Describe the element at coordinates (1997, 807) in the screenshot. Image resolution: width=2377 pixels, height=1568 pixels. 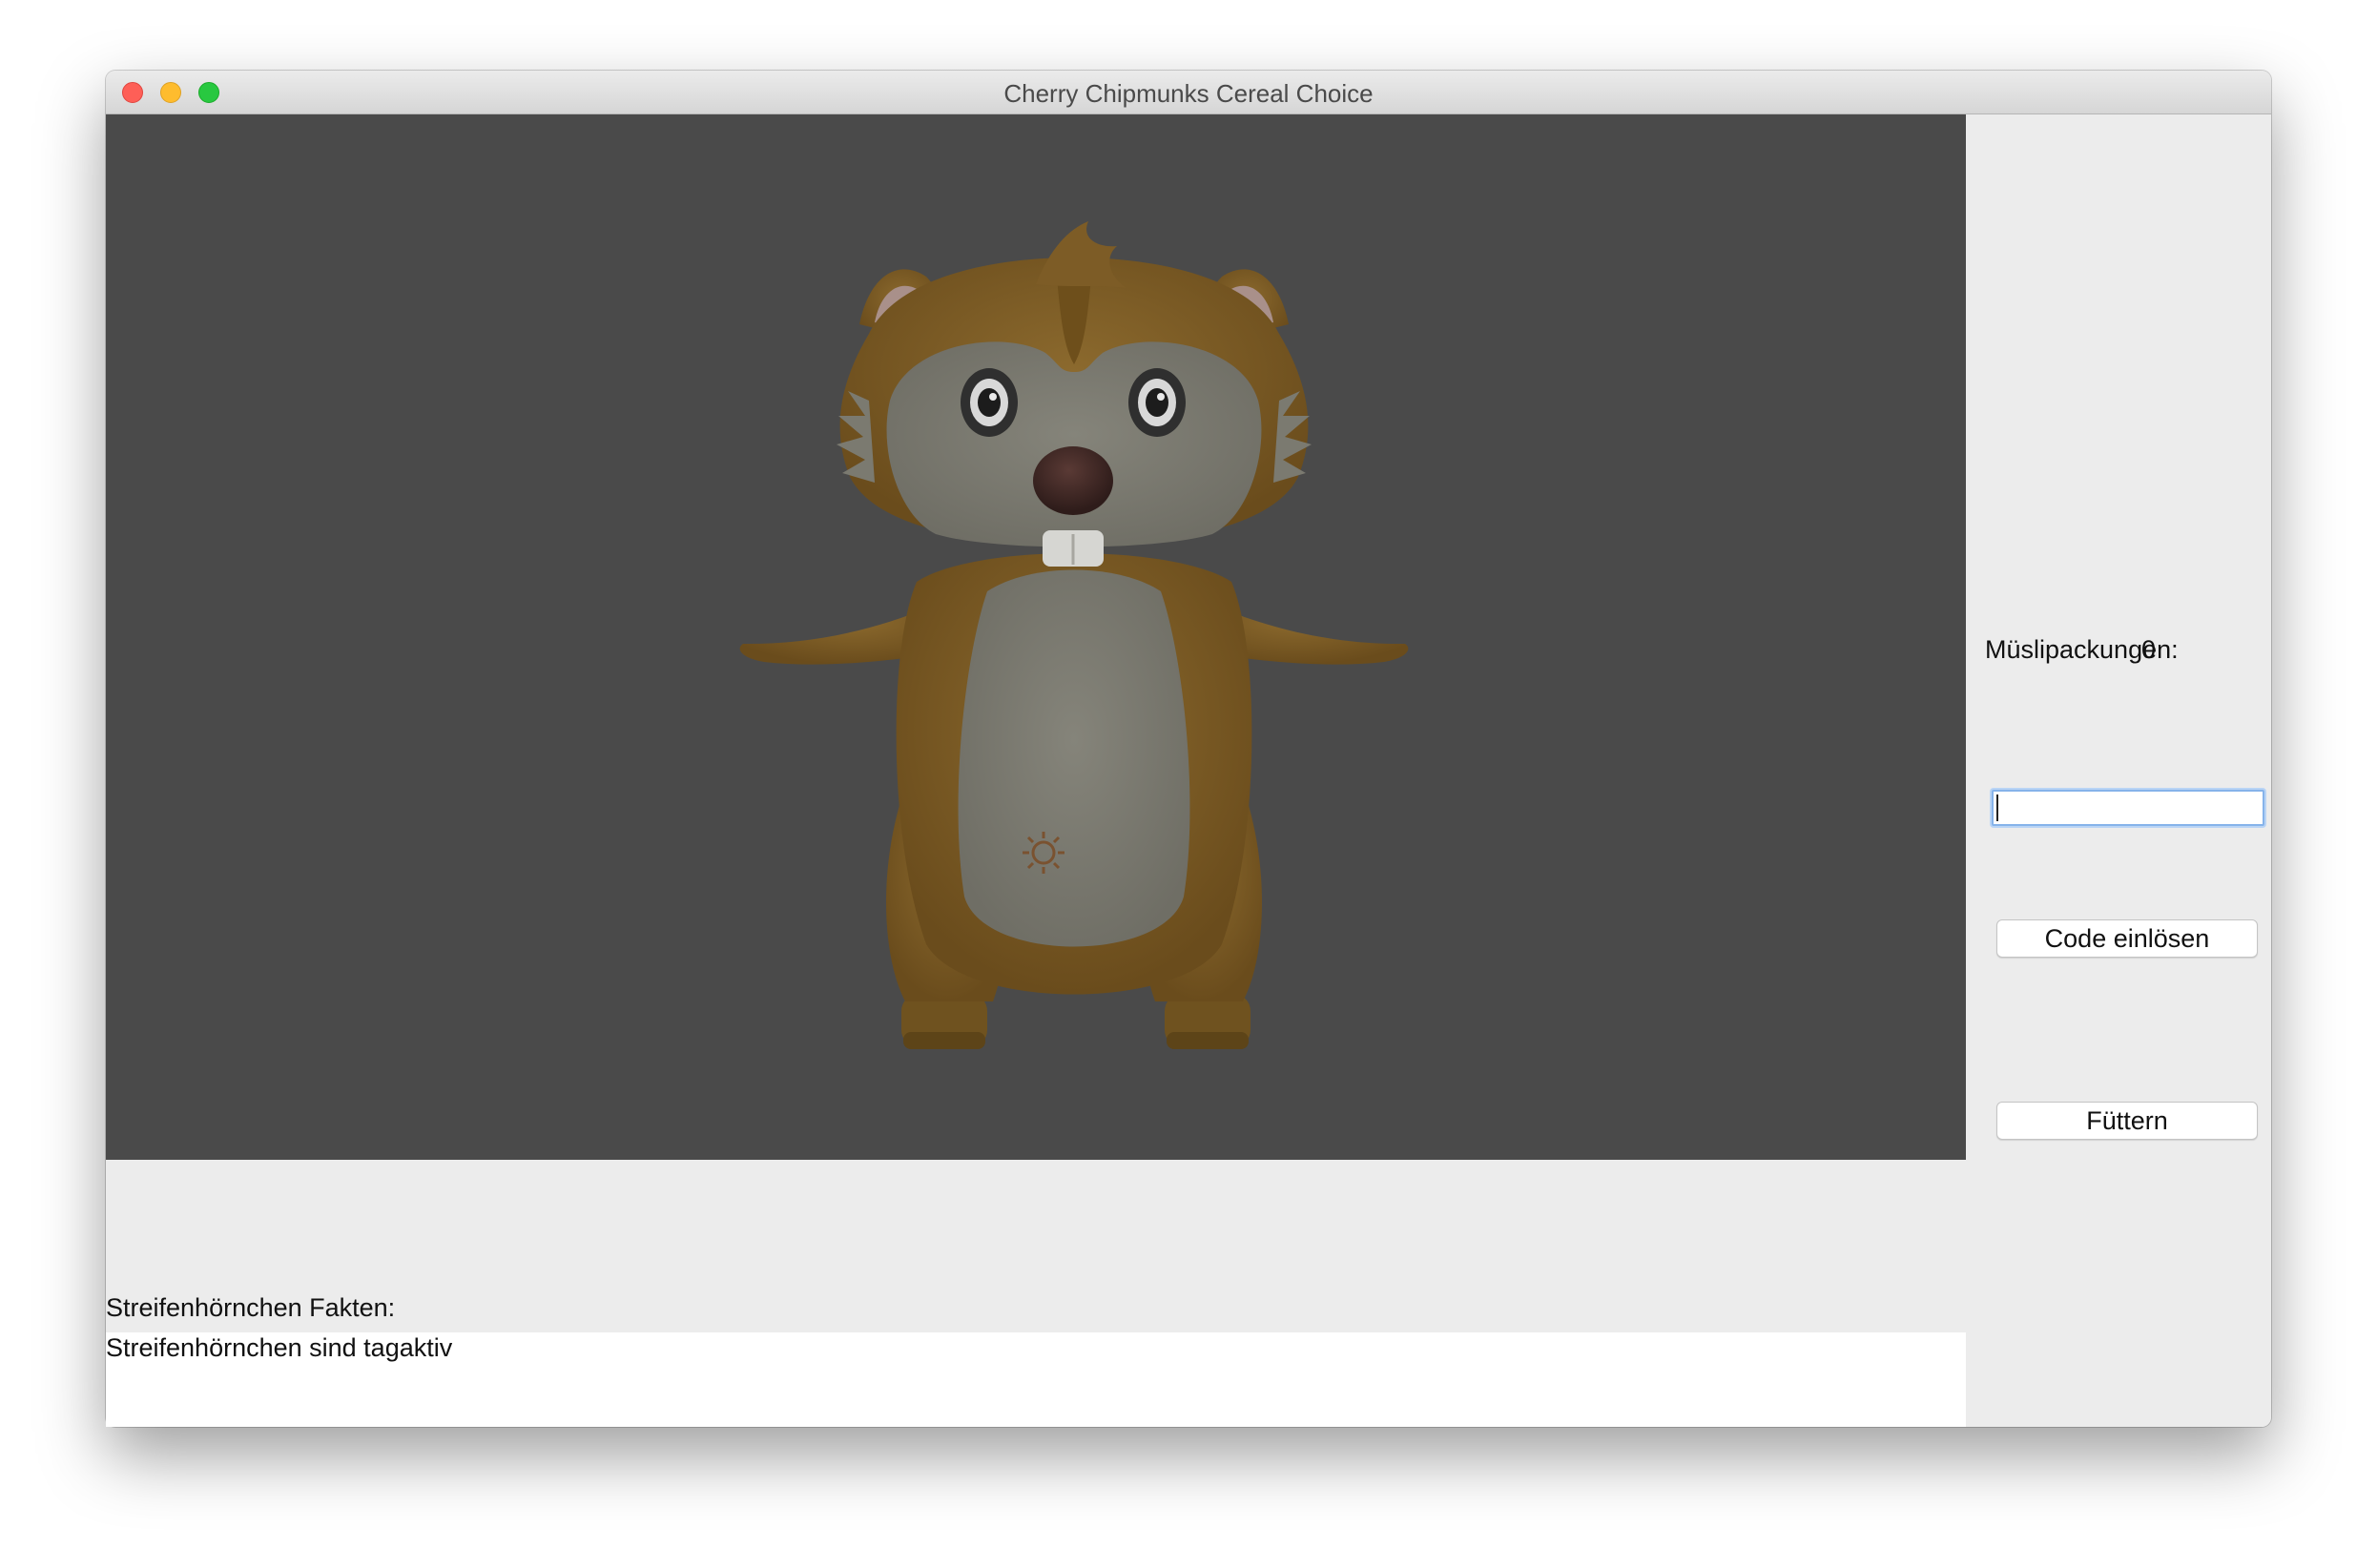
I see `text-caret` at that location.